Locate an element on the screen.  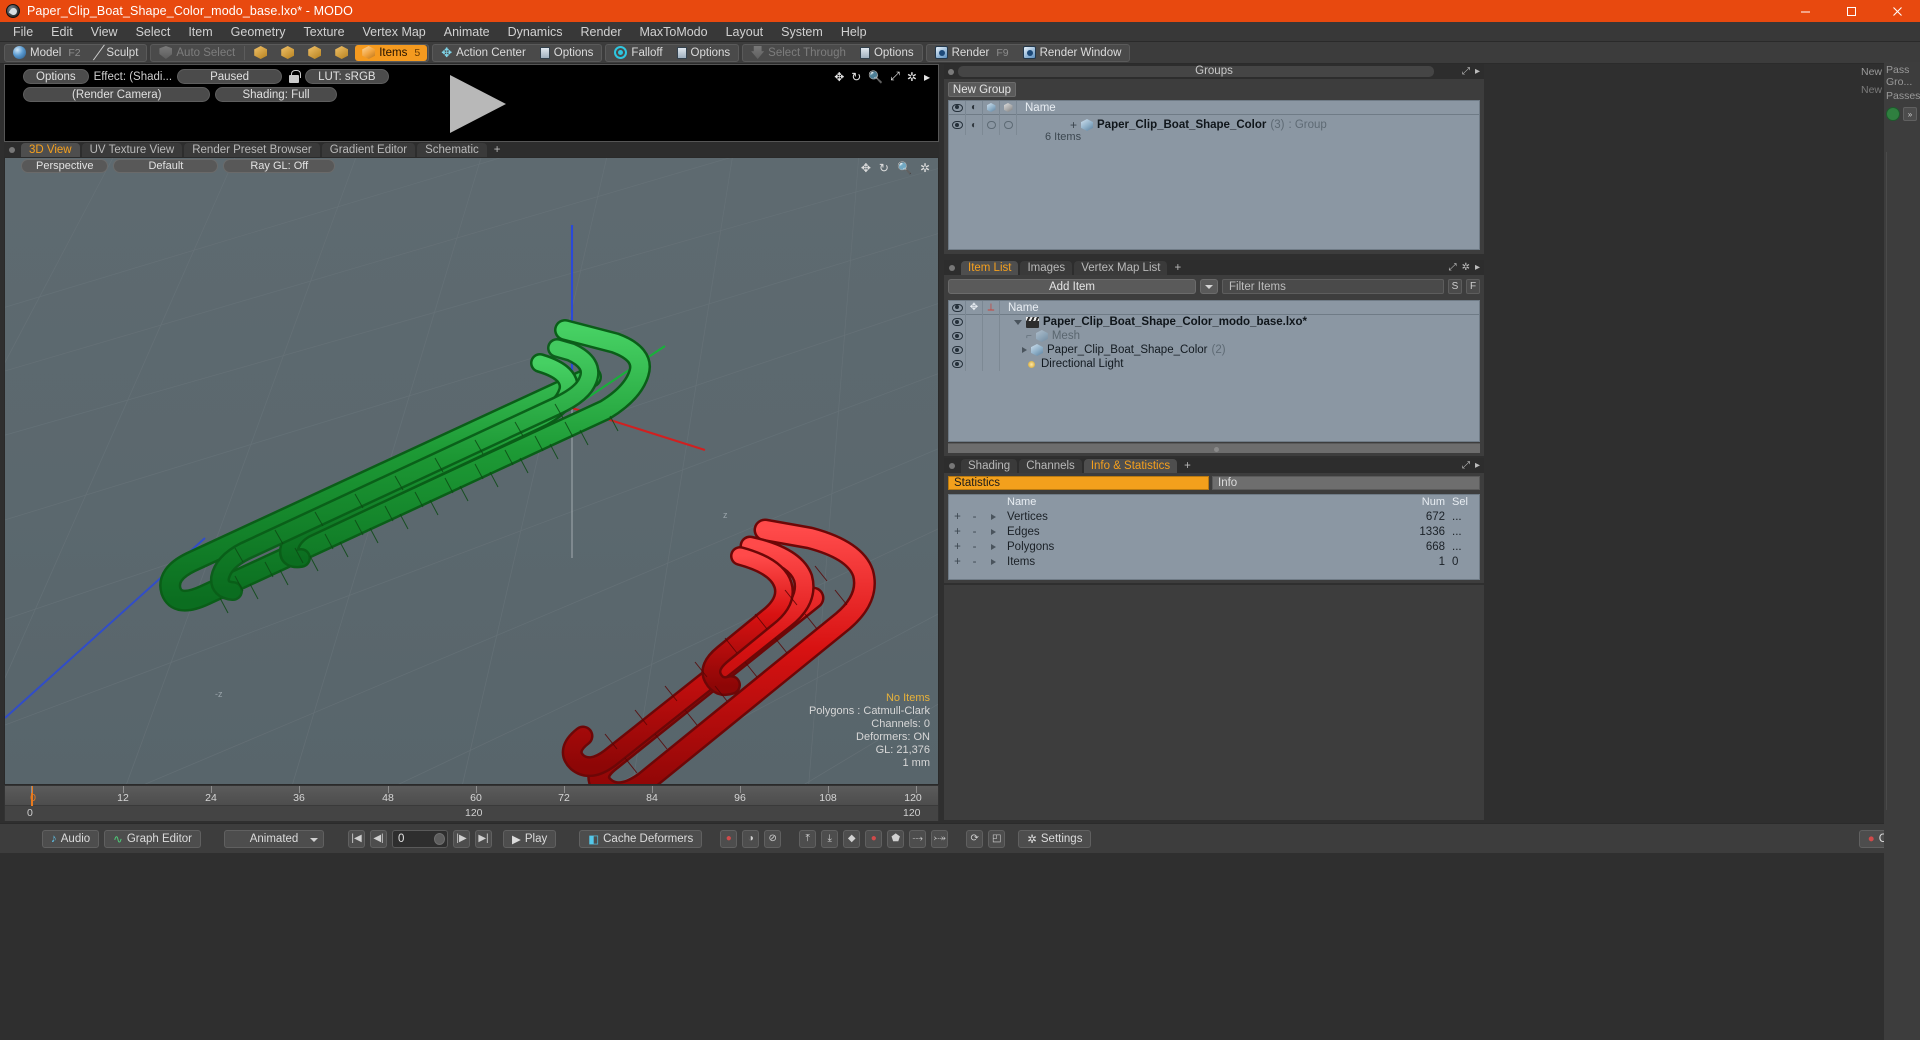
menu-select: Select is located at coordinates (153, 32).